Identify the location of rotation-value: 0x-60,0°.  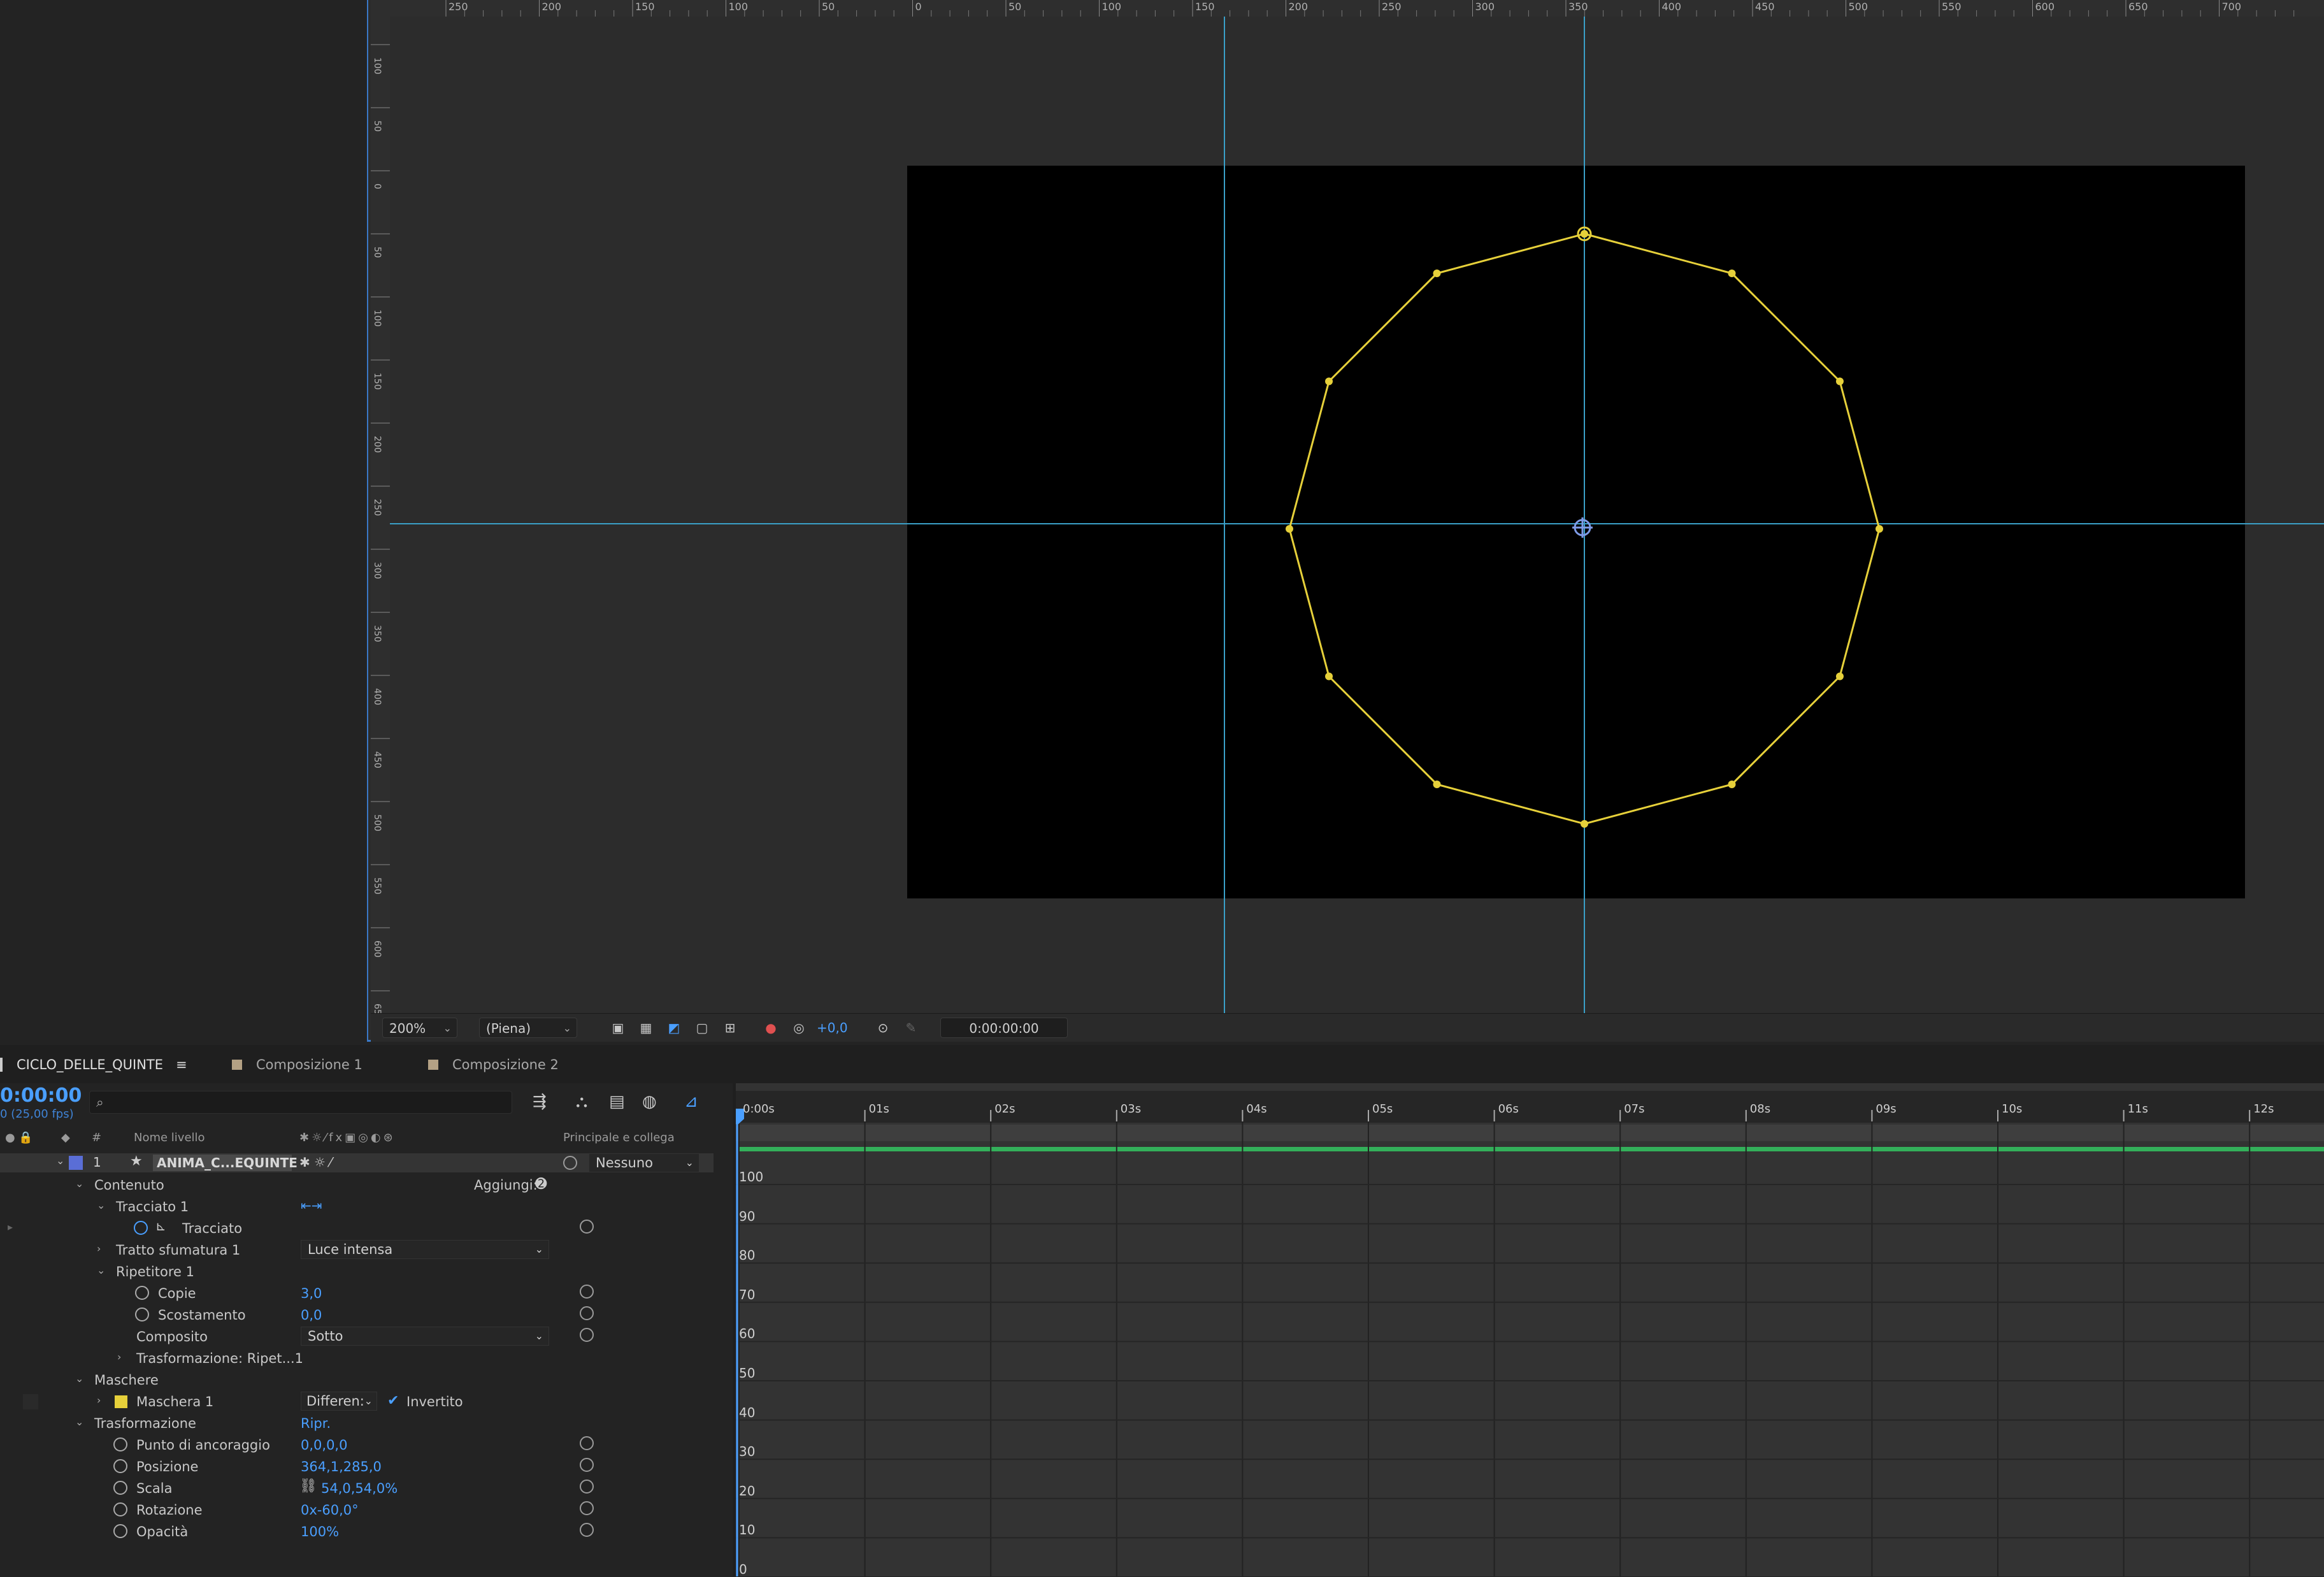
(330, 1510).